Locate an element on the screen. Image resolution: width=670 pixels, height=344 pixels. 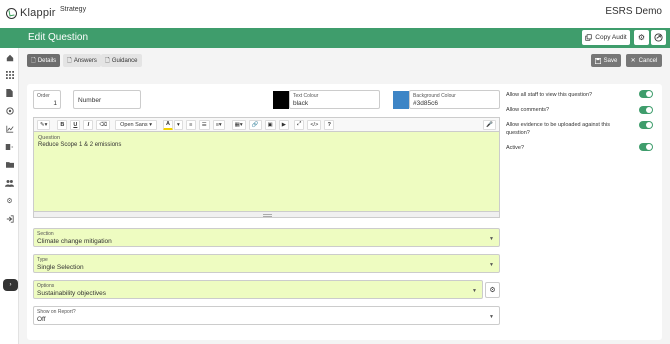
tab-label: Answers is located at coordinates (85, 60).